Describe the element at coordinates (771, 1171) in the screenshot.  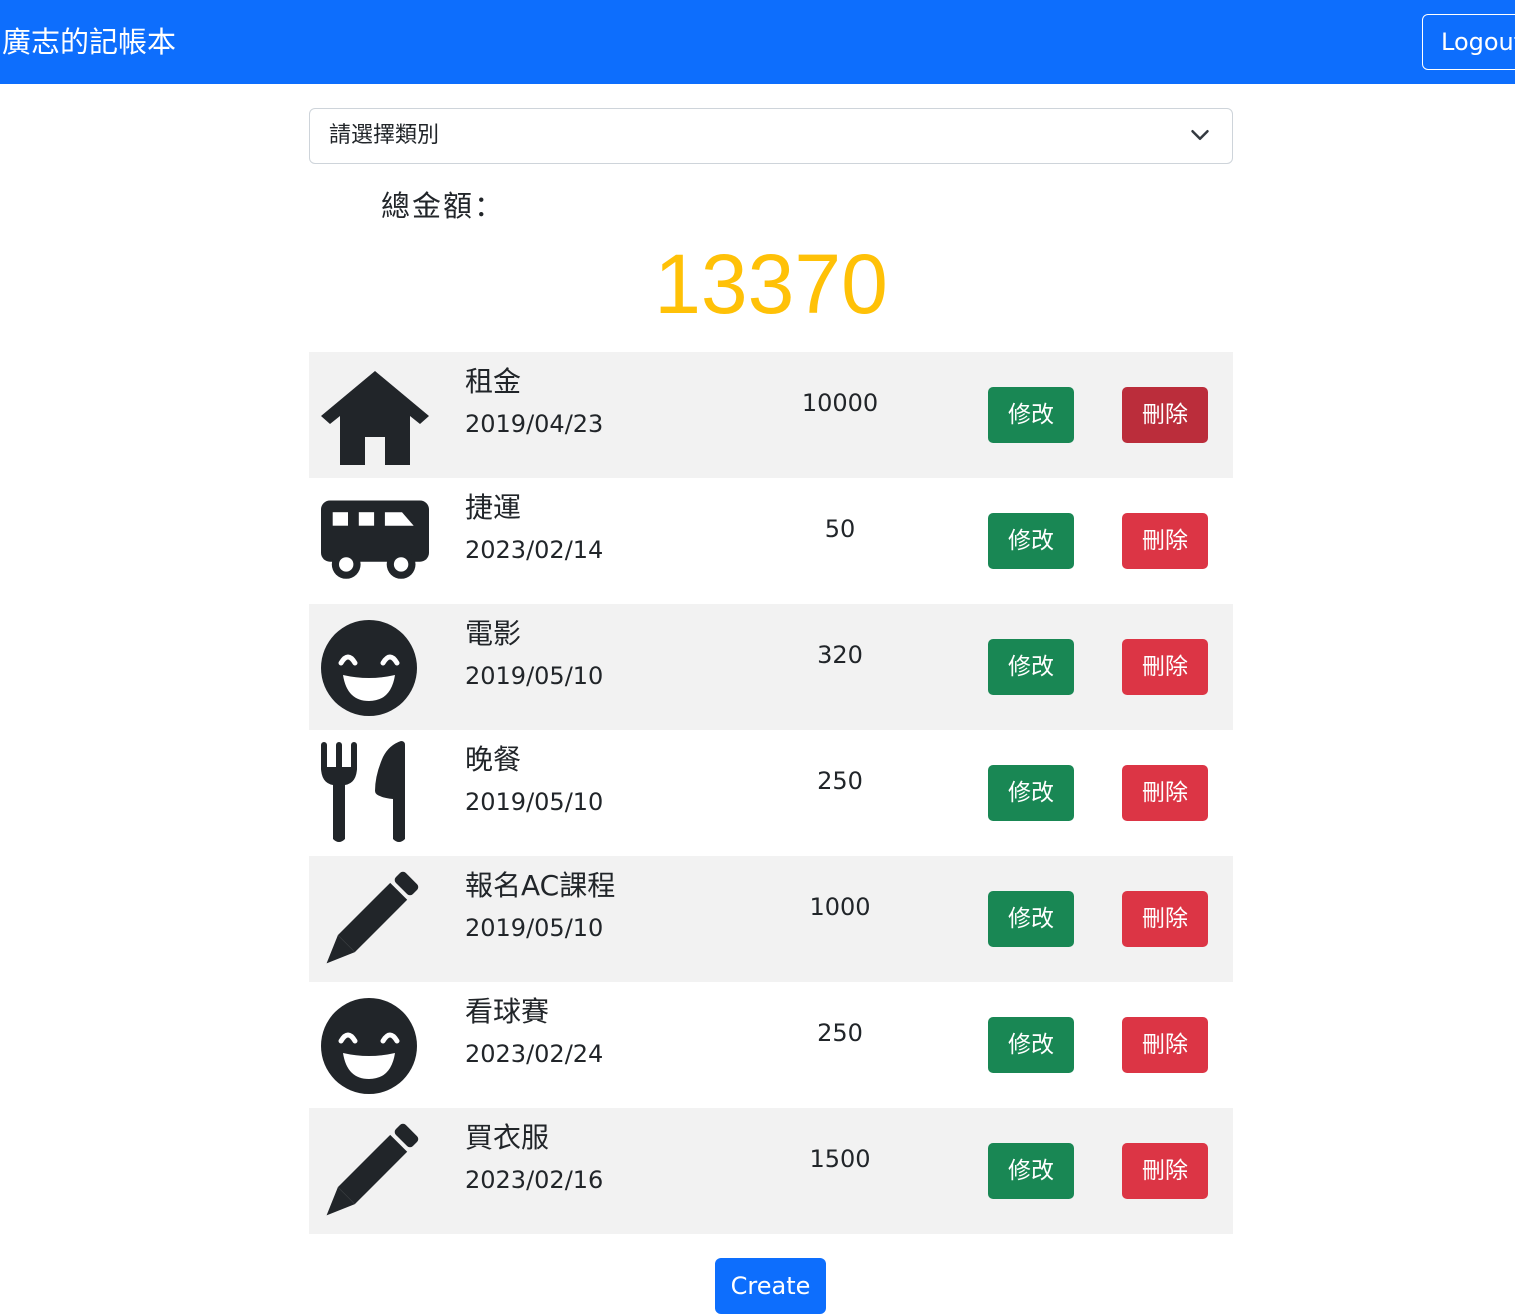
I see `record-row: 買衣服 2023/02/16 1500 修改 刪除` at that location.